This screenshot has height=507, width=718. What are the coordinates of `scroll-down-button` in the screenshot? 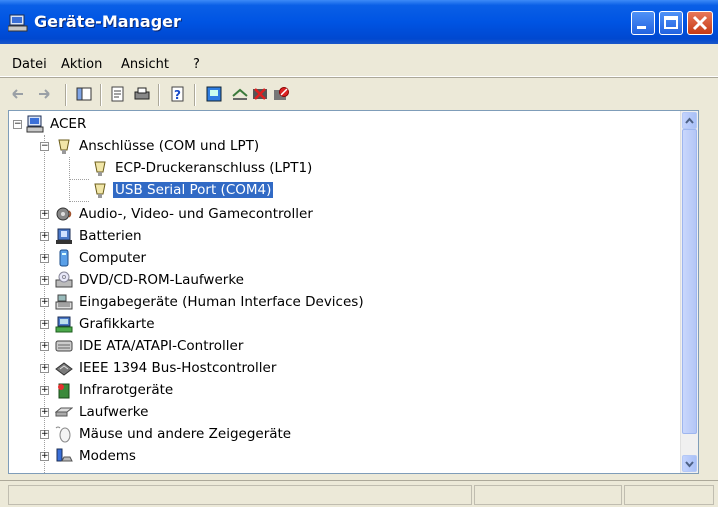 It's located at (689, 463).